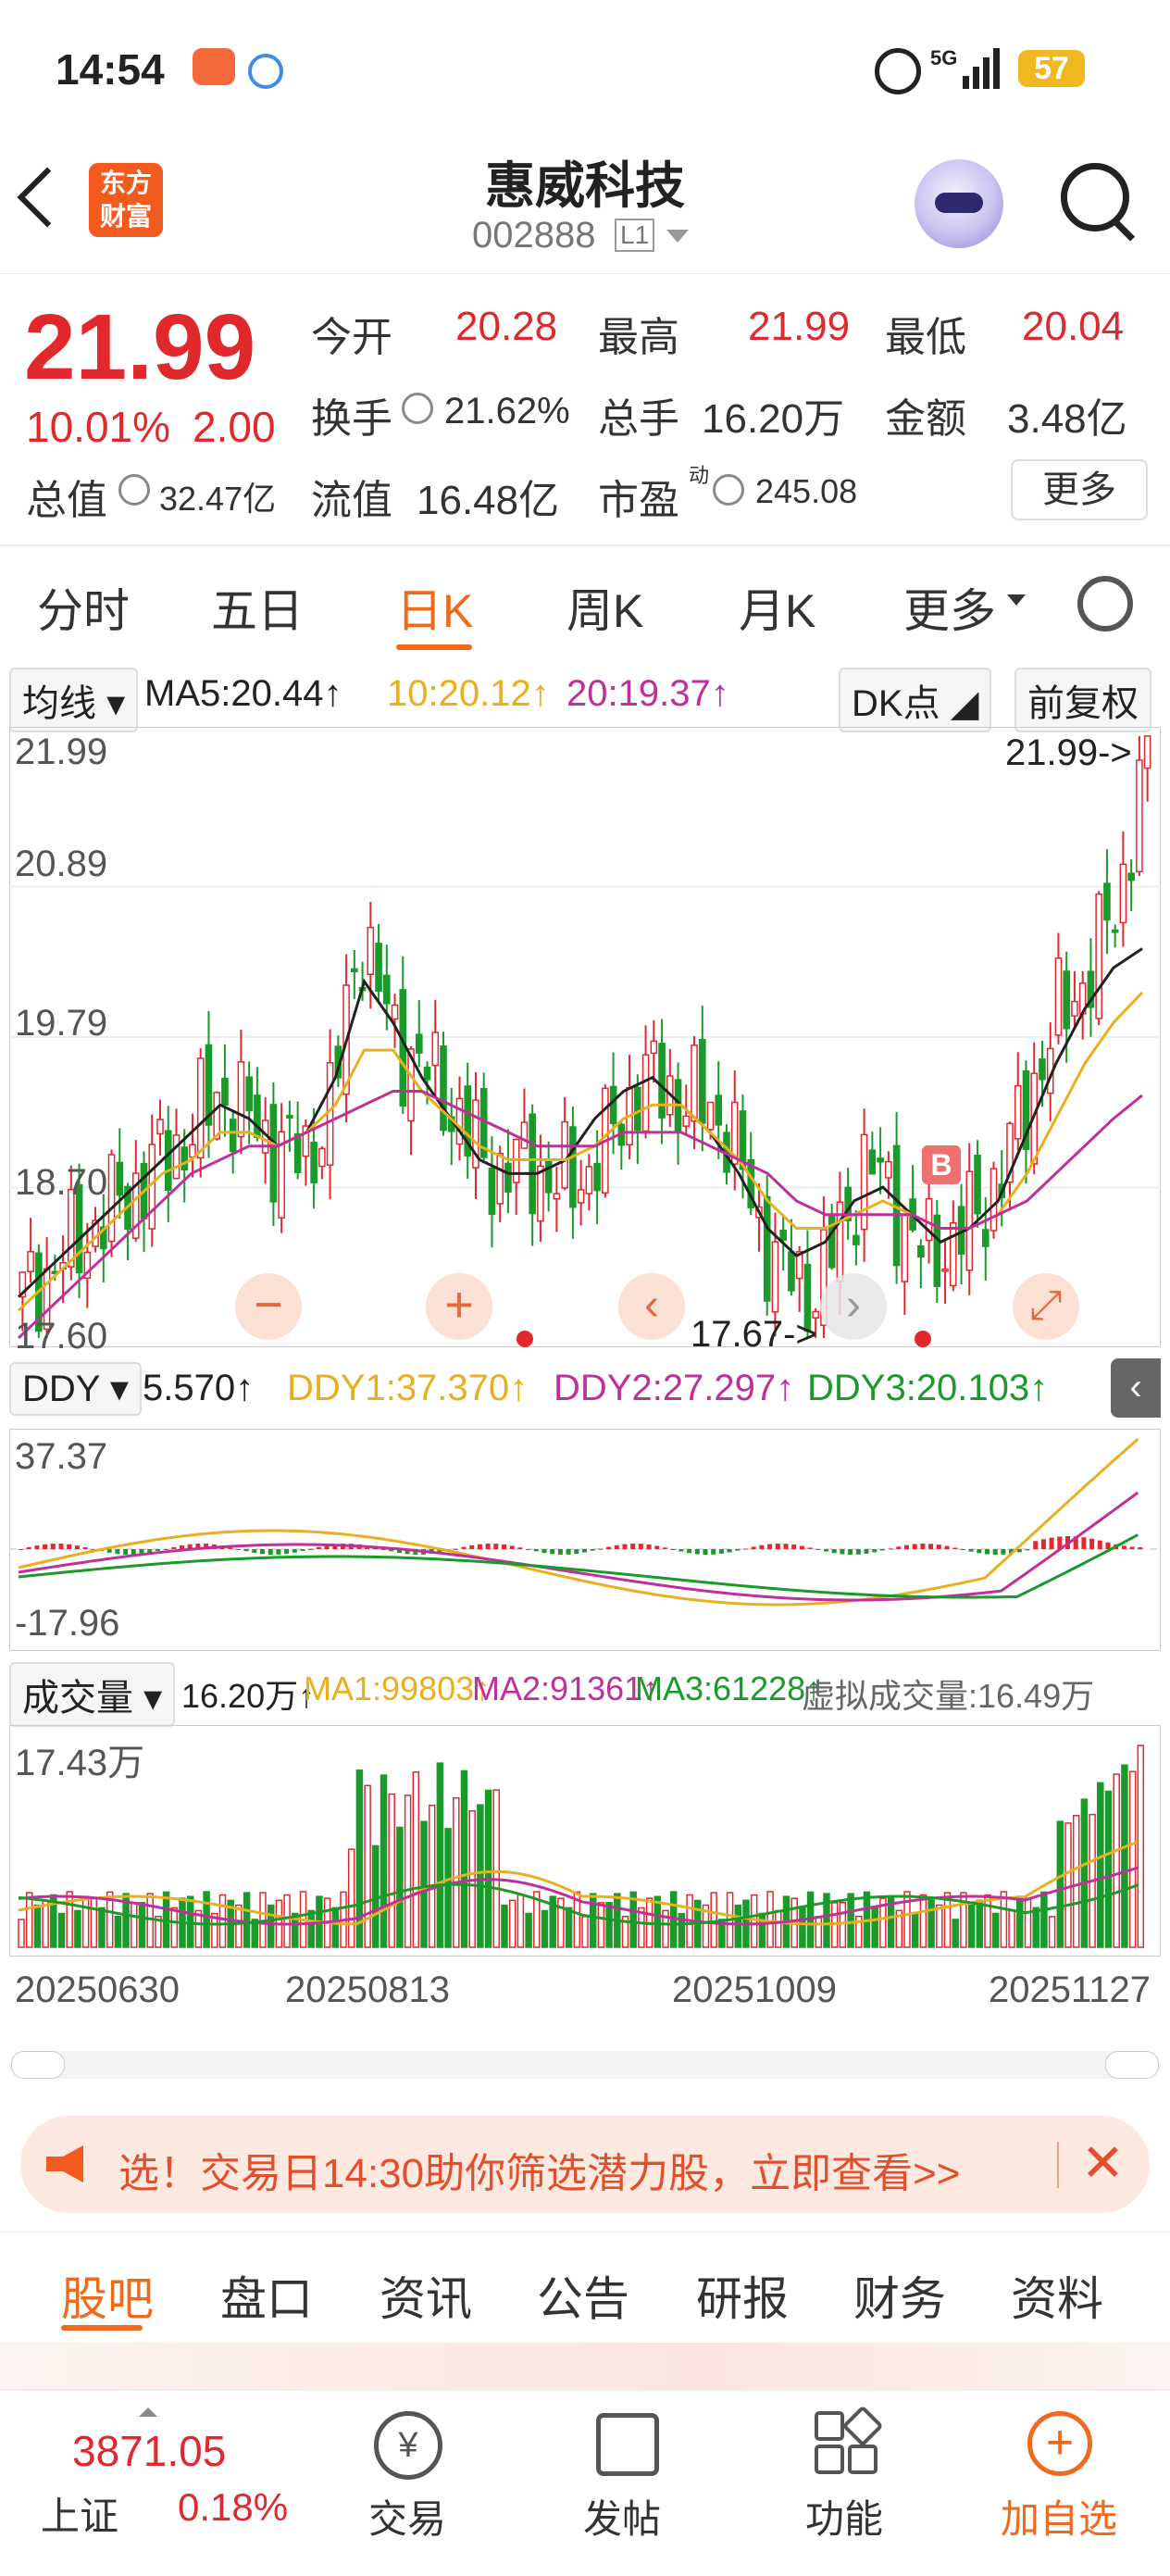 The width and height of the screenshot is (1170, 2576). What do you see at coordinates (408, 2446) in the screenshot?
I see `trade-icon: ¥` at bounding box center [408, 2446].